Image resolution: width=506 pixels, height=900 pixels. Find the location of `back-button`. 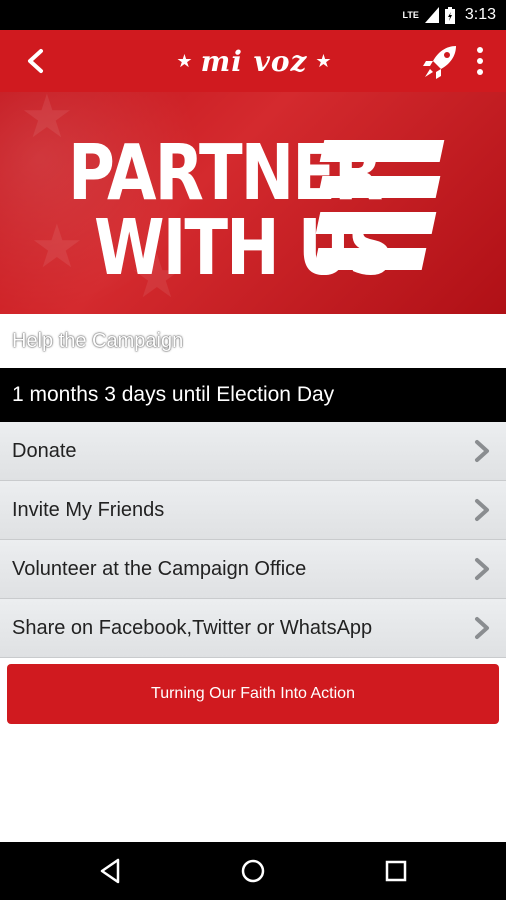

back-button is located at coordinates (35, 61).